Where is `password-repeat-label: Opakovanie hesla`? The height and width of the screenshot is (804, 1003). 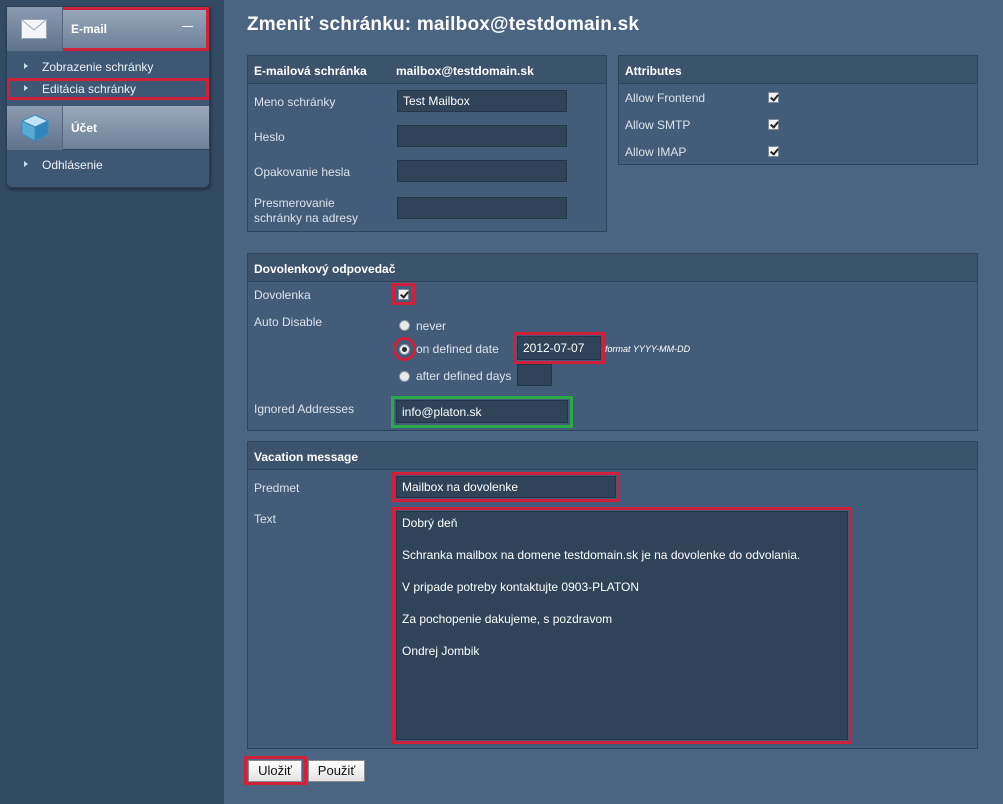 password-repeat-label: Opakovanie hesla is located at coordinates (302, 172).